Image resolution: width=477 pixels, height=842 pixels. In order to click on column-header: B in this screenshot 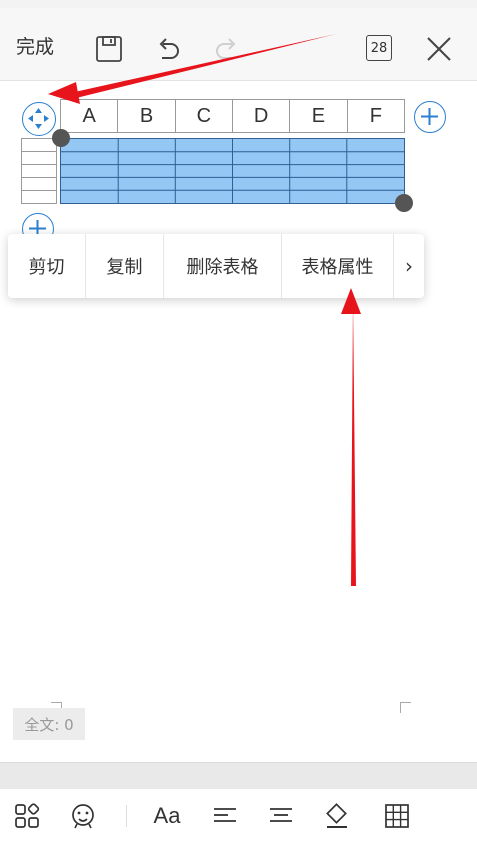, I will do `click(147, 116)`.